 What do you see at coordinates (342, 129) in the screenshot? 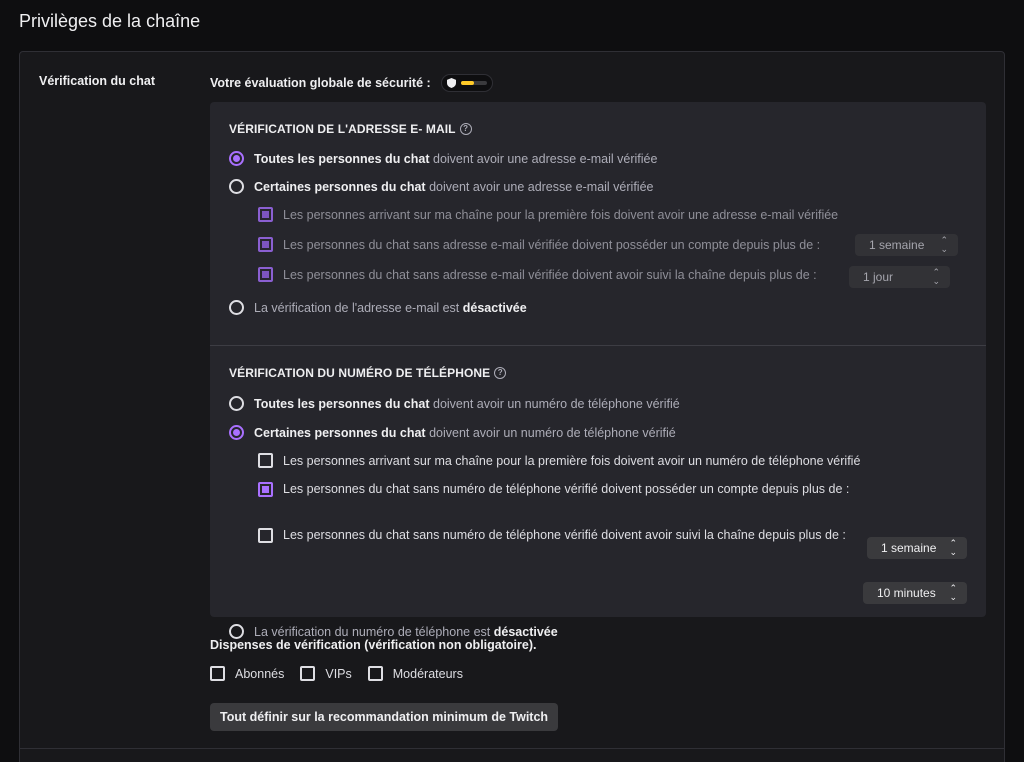
I see `email-heading-text: VÉRIFICATION DE L'ADRESSE E- MAIL` at bounding box center [342, 129].